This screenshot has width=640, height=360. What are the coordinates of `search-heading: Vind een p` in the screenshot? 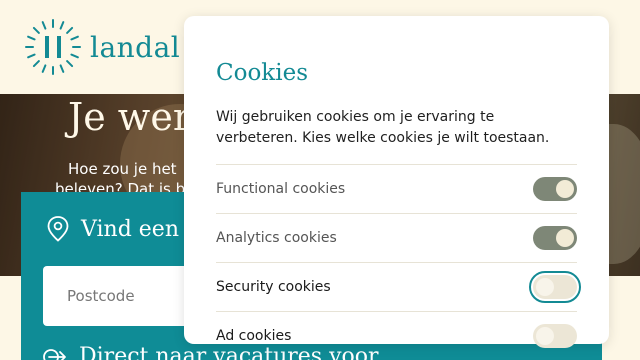 It's located at (123, 229).